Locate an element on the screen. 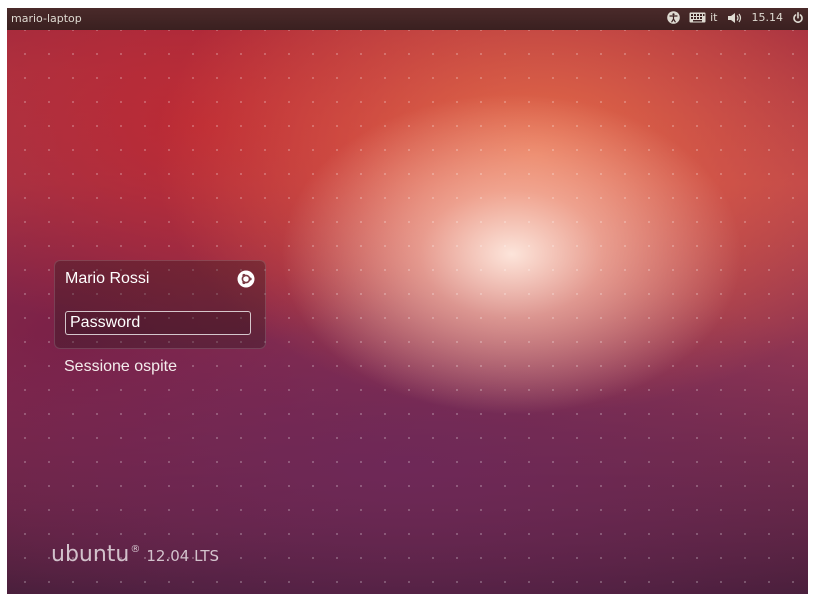 The width and height of the screenshot is (814, 601). indicator-area: it 15.14 is located at coordinates (731, 17).